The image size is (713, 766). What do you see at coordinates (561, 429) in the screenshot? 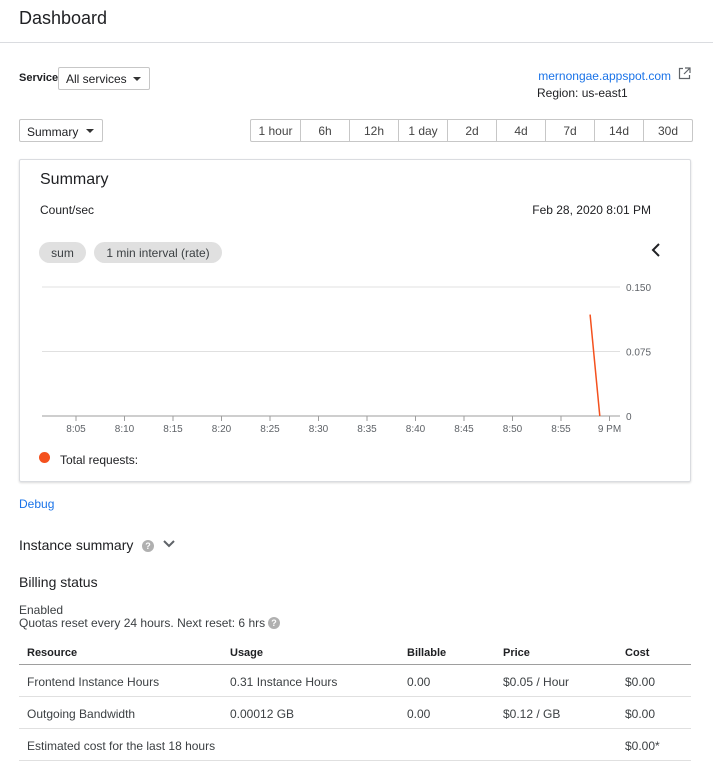
I see `x-tick-label: 8:55` at bounding box center [561, 429].